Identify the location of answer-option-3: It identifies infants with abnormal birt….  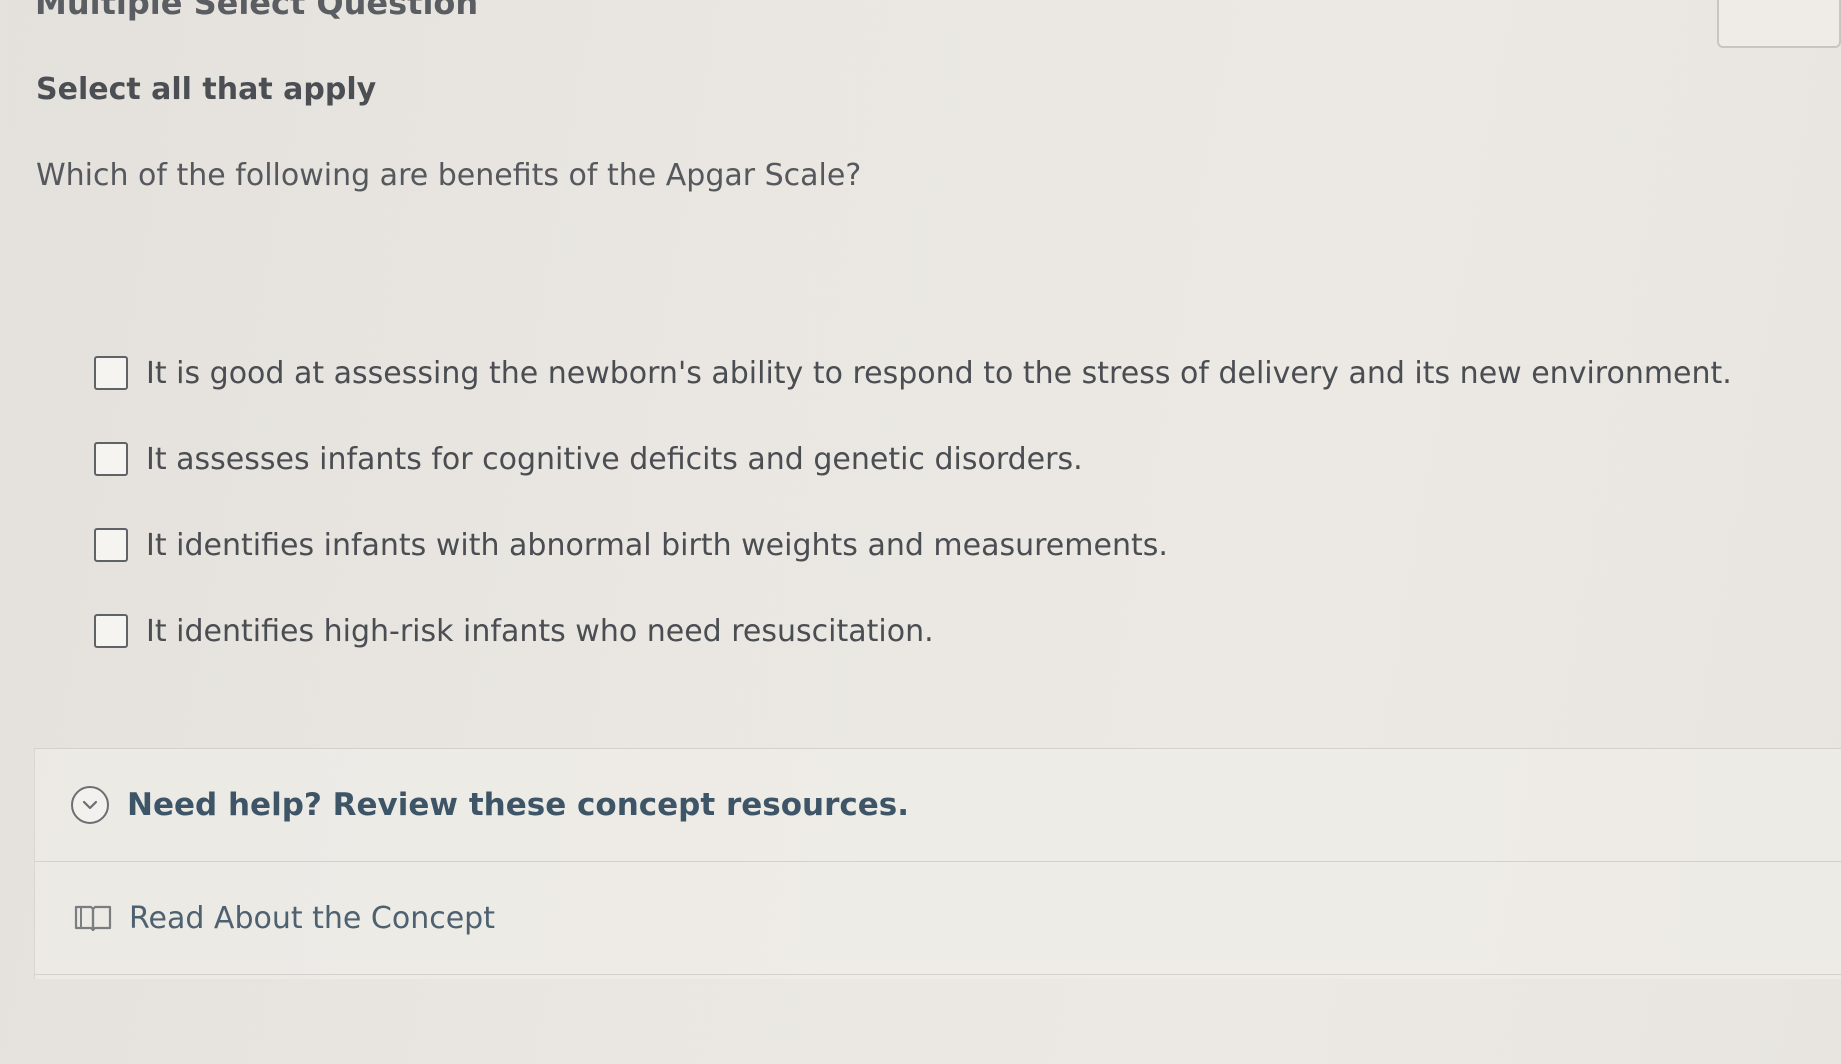
(913, 545).